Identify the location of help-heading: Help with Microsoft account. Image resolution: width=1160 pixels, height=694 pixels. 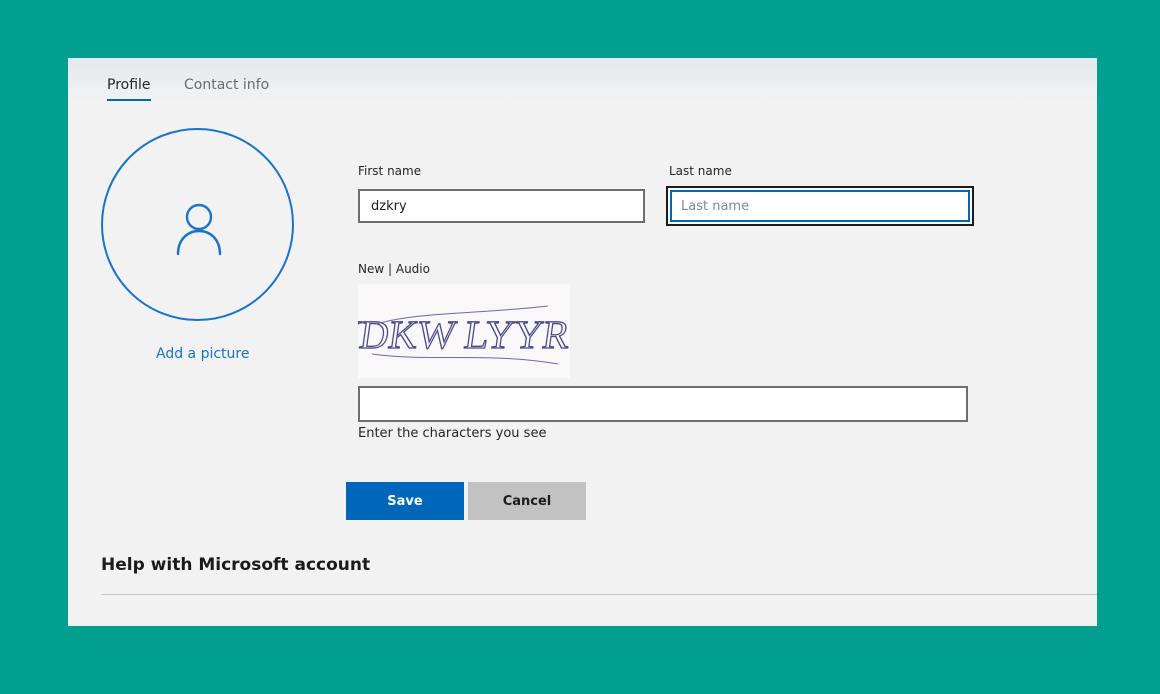
(236, 565).